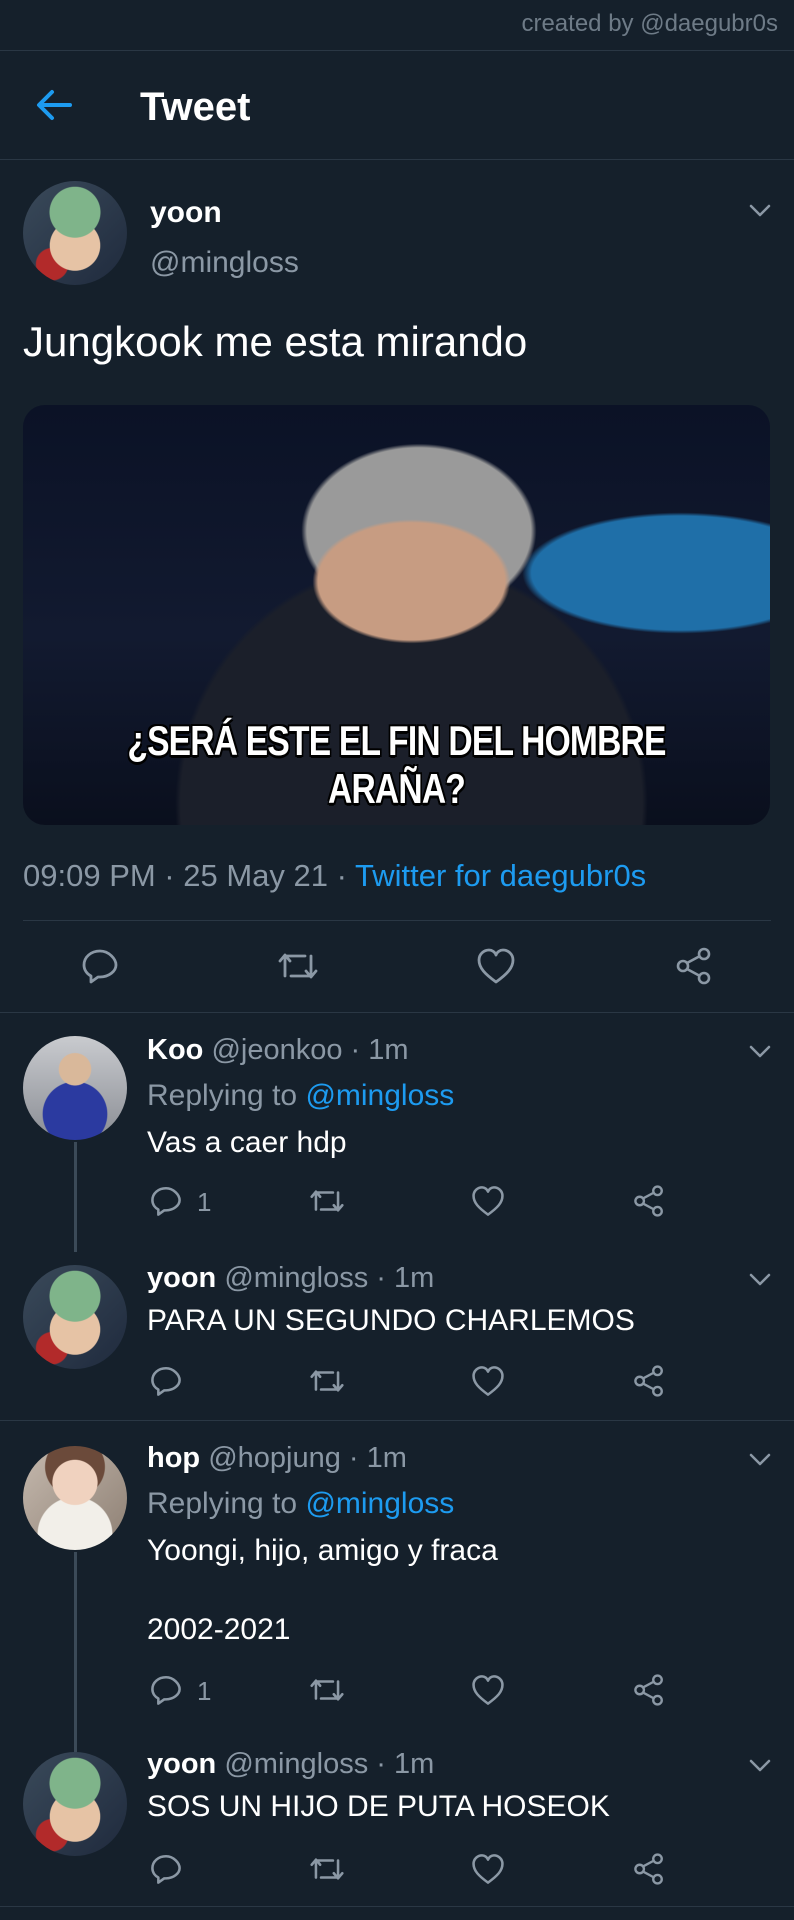  What do you see at coordinates (275, 341) in the screenshot?
I see `tweet-text: Jungkook me esta mirando` at bounding box center [275, 341].